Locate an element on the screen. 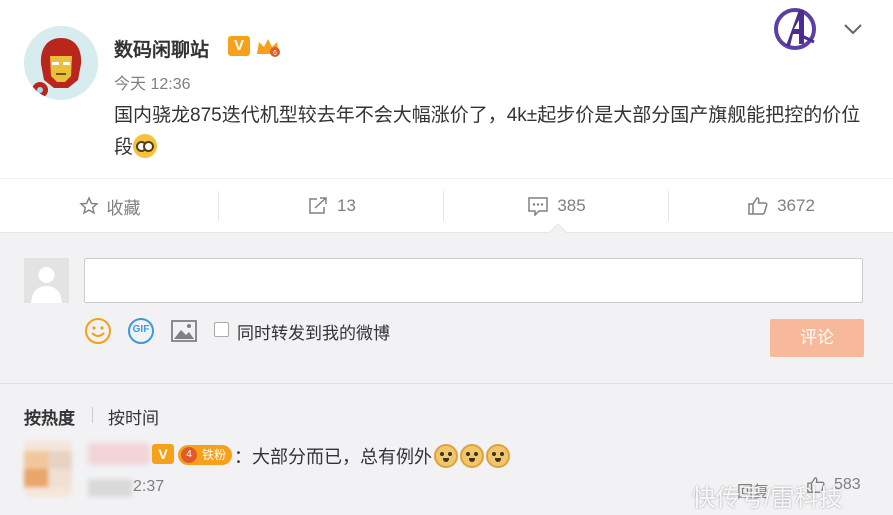 The image size is (893, 515). emoji-icon is located at coordinates (98, 331).